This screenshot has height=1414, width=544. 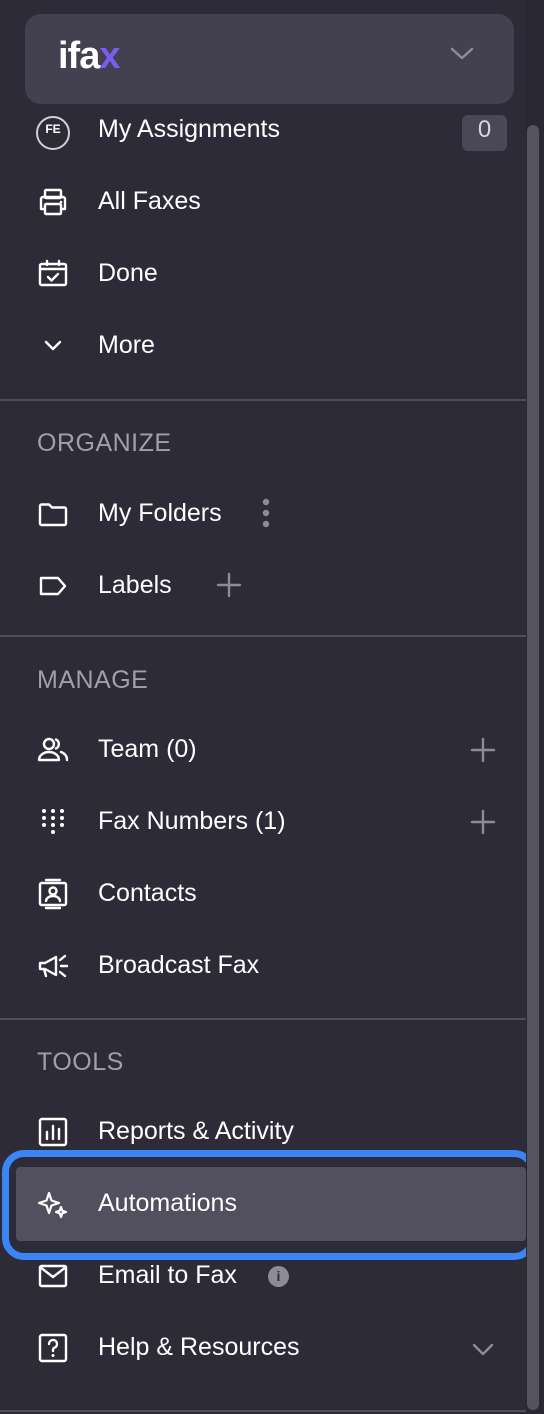 What do you see at coordinates (266, 513) in the screenshot?
I see `folder-options-kebab-icon` at bounding box center [266, 513].